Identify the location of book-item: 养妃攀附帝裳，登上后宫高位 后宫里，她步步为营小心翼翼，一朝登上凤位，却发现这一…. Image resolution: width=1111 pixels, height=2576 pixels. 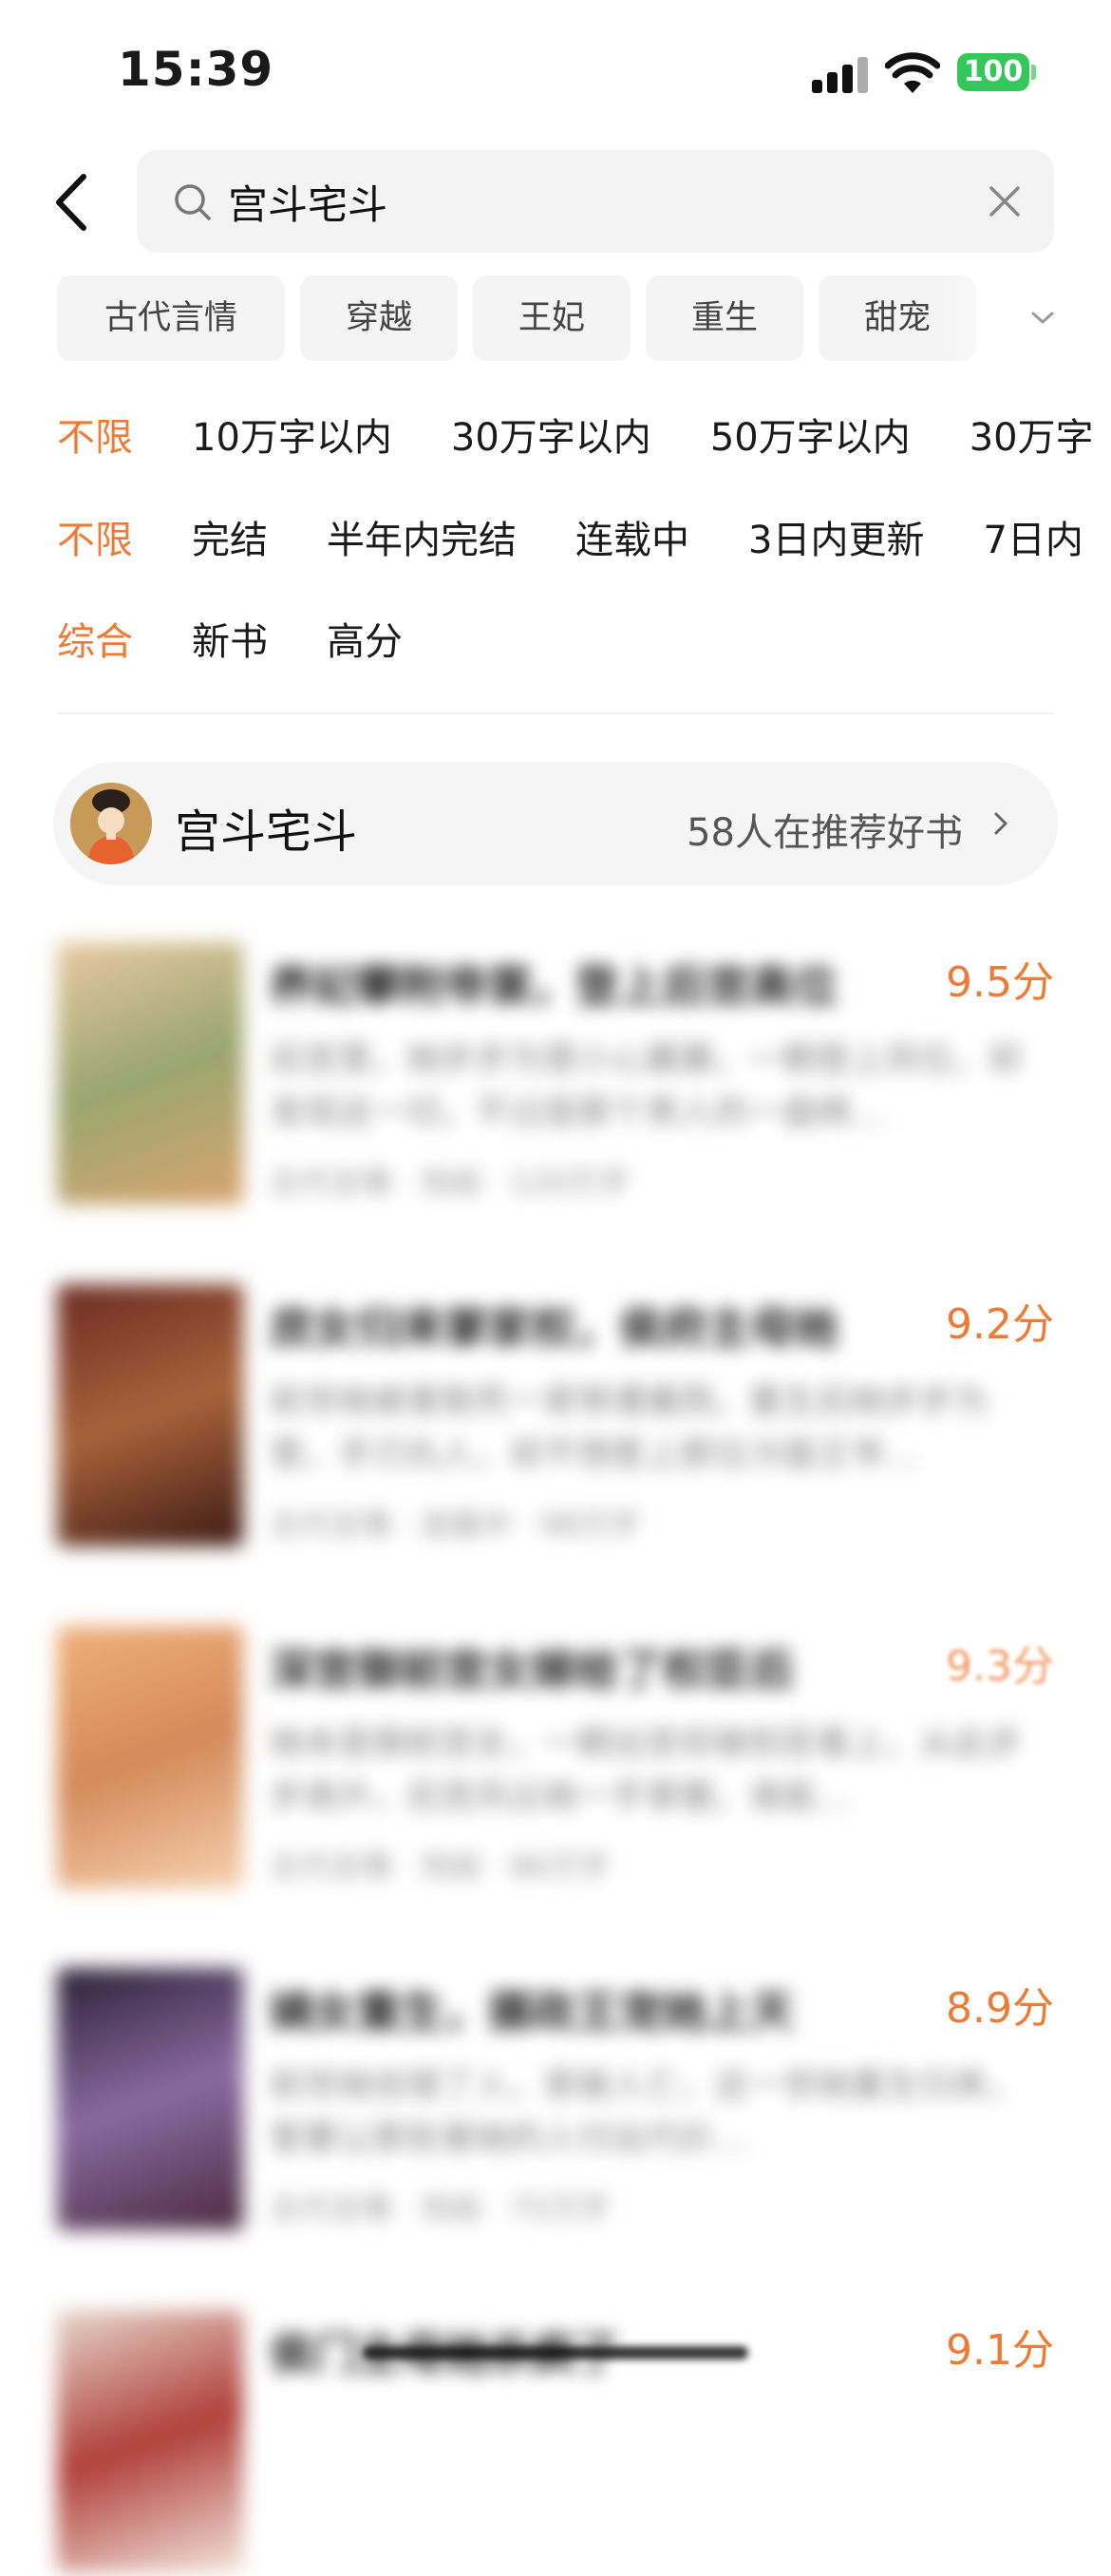
(560, 1075).